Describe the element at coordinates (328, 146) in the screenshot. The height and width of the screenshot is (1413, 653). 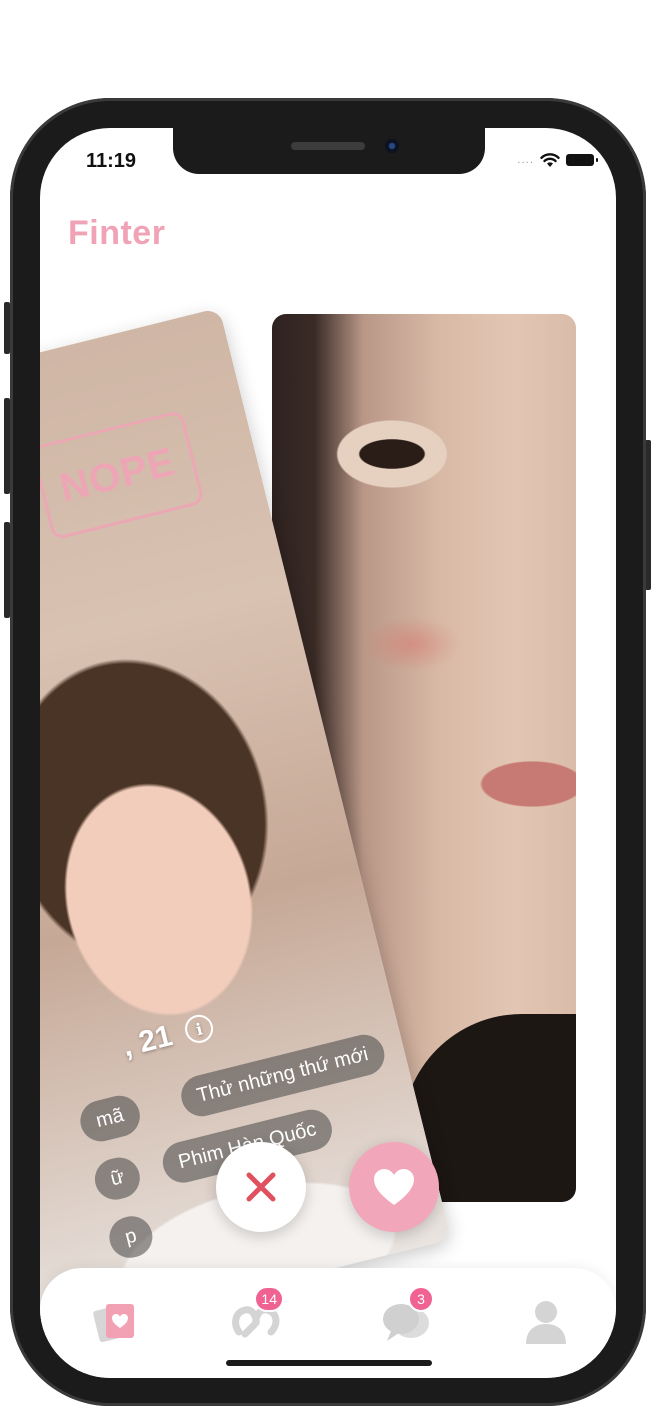
I see `speaker-grille` at that location.